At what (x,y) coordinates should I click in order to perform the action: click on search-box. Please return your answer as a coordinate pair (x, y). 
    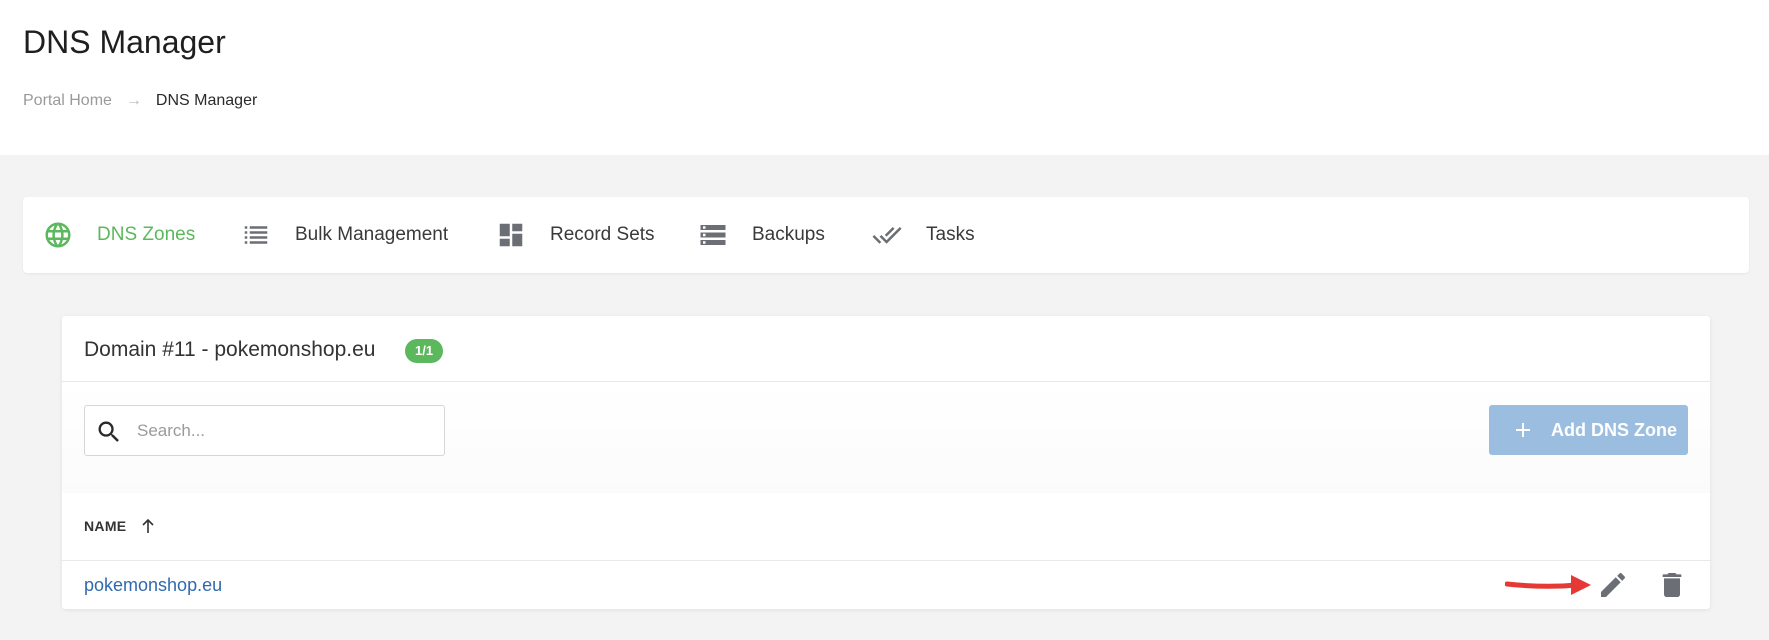
    Looking at the image, I should click on (264, 430).